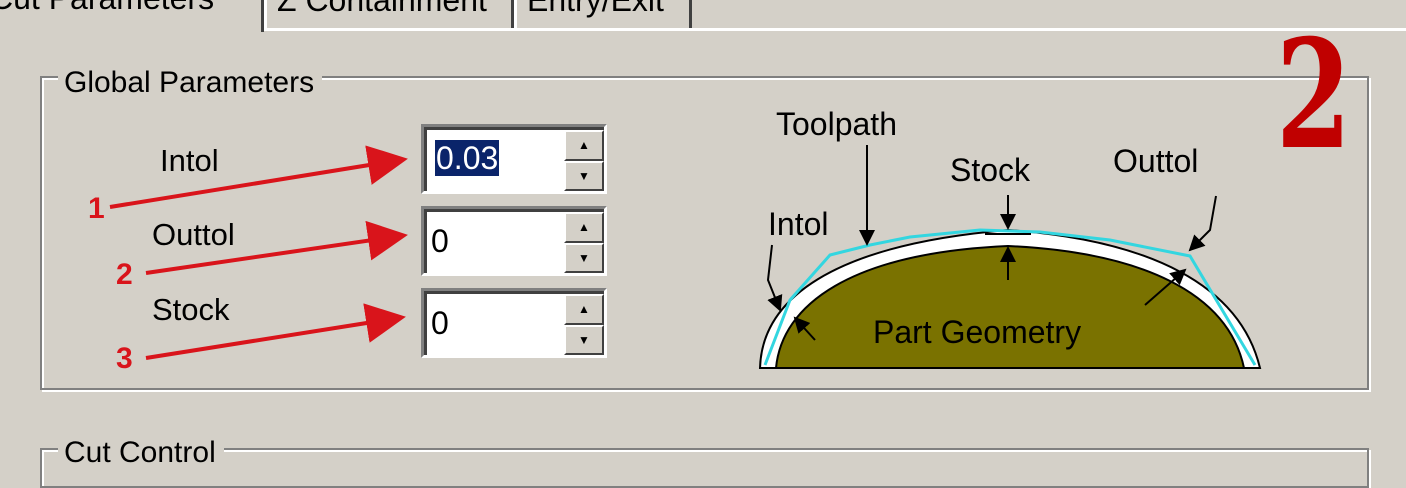  What do you see at coordinates (977, 332) in the screenshot?
I see `diagram-label-part-geometry: Part Geometry` at bounding box center [977, 332].